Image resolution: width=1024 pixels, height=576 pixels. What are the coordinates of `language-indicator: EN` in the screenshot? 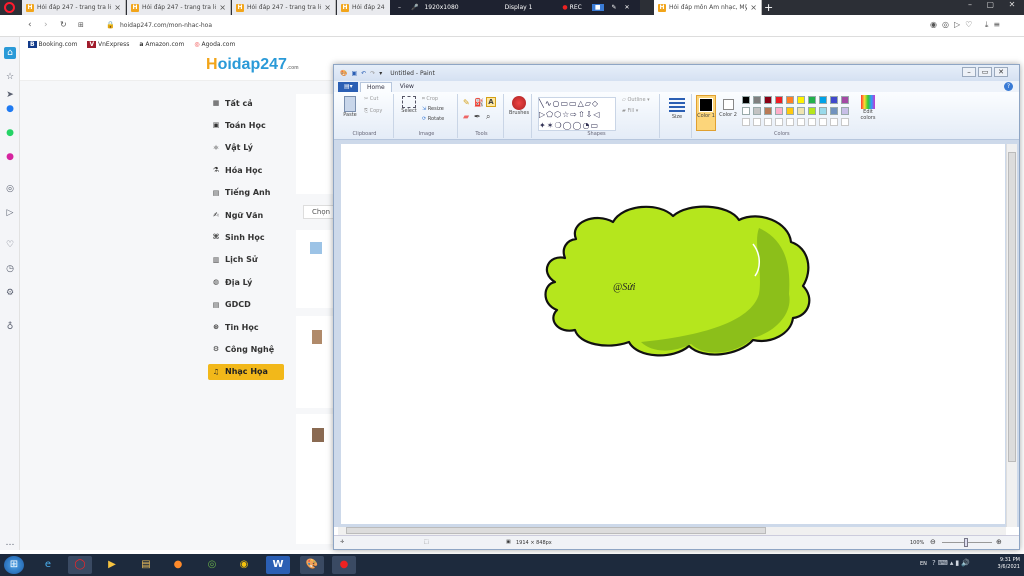 It's located at (923, 564).